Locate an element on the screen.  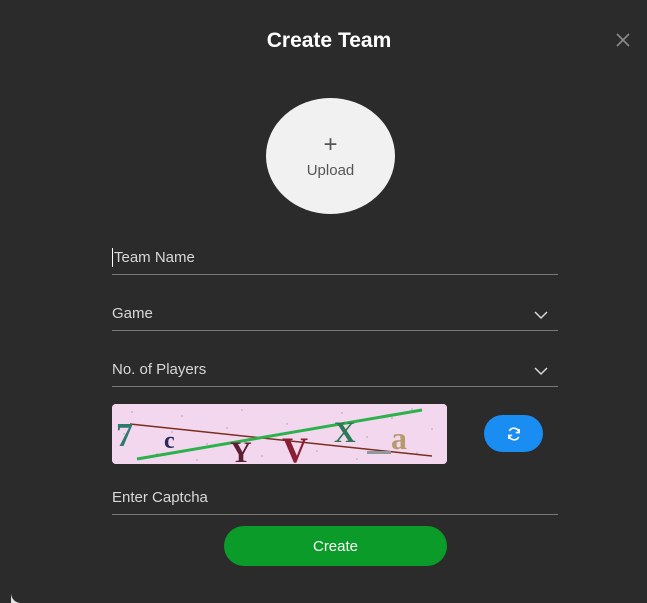
page-backdrop is located at coordinates (5, 301).